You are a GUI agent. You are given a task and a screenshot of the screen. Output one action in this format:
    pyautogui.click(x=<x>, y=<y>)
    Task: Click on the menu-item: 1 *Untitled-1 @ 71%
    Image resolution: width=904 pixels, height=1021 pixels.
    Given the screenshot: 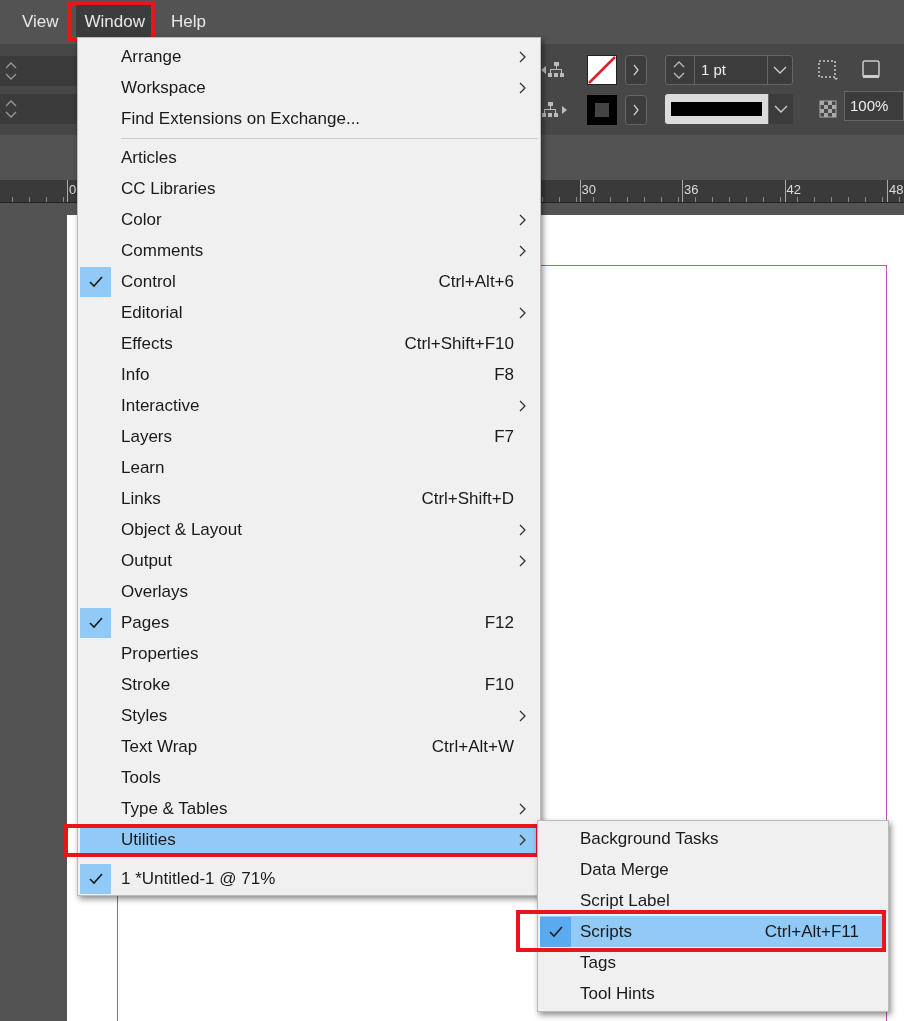 What is the action you would take?
    pyautogui.click(x=309, y=878)
    